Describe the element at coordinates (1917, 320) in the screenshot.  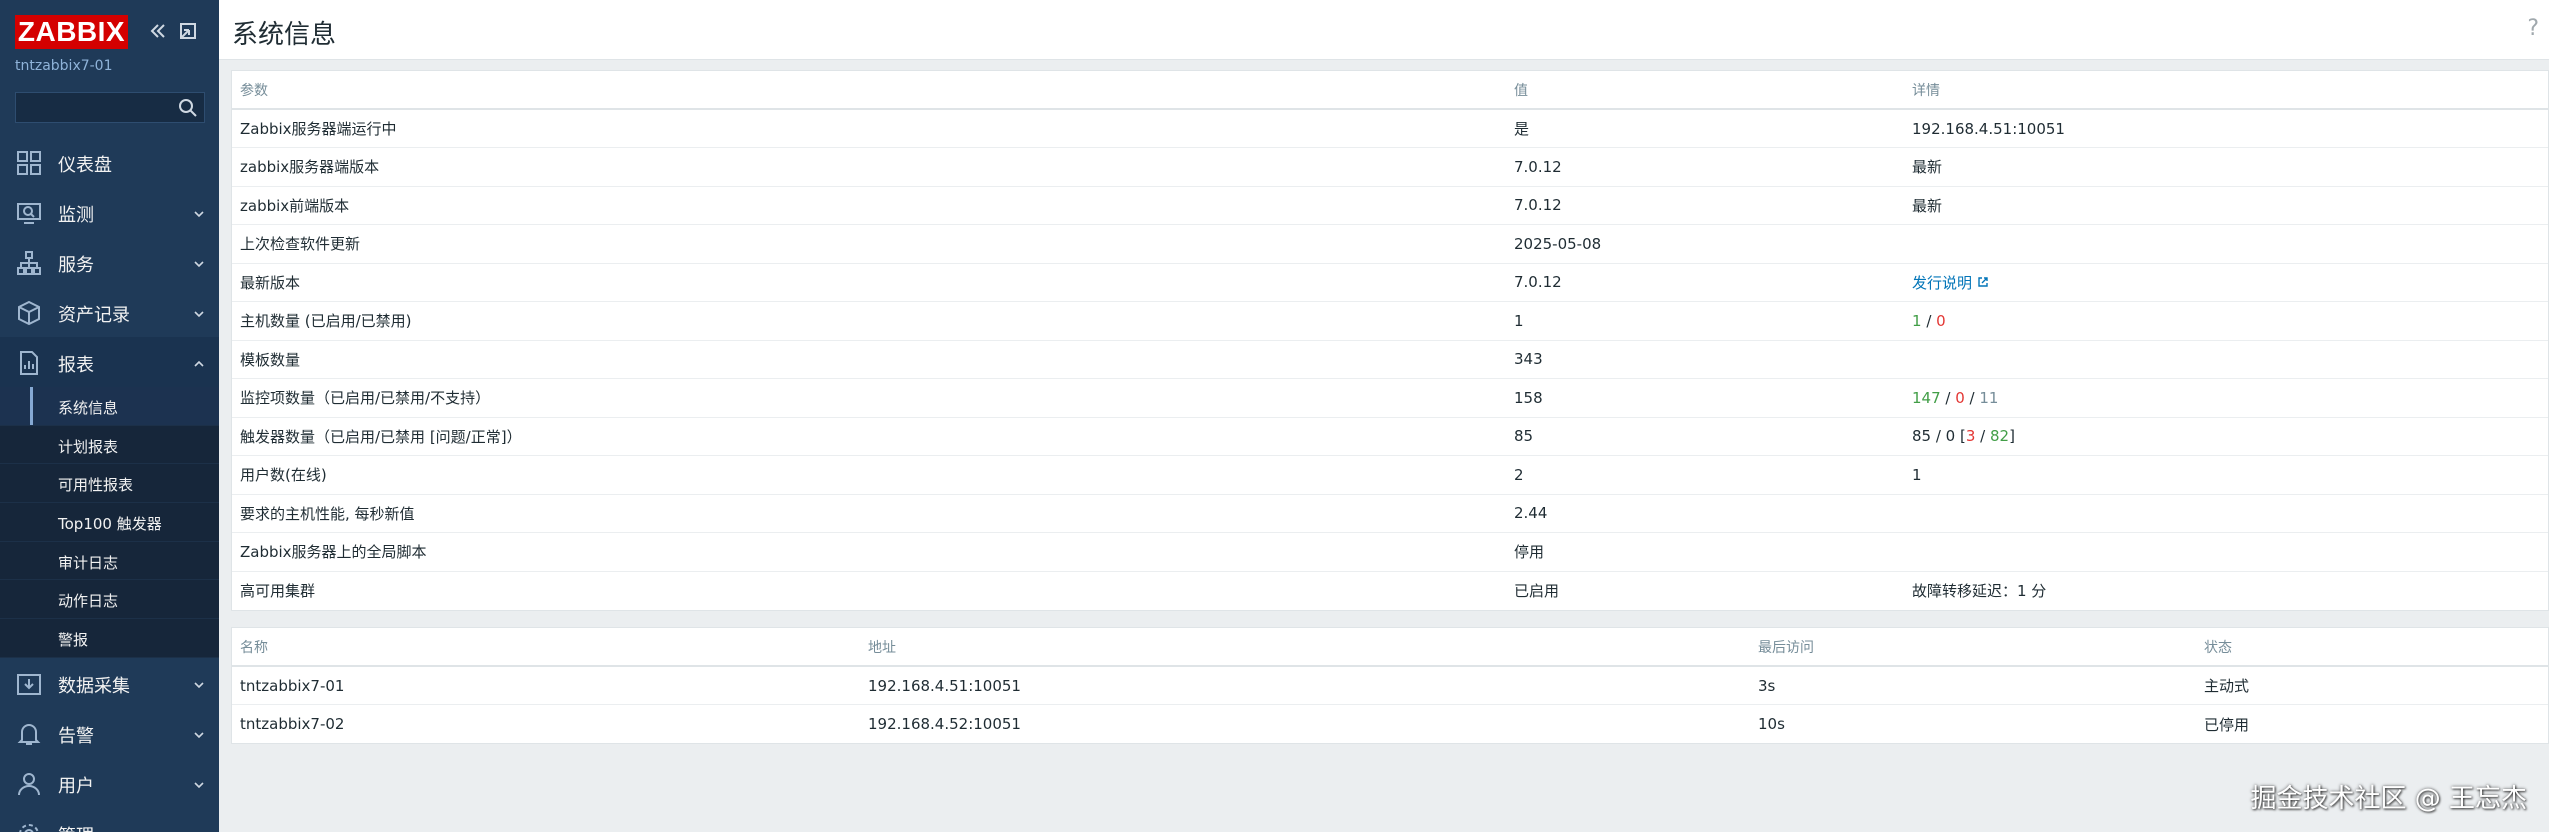
I see `enabled-count: 1` at that location.